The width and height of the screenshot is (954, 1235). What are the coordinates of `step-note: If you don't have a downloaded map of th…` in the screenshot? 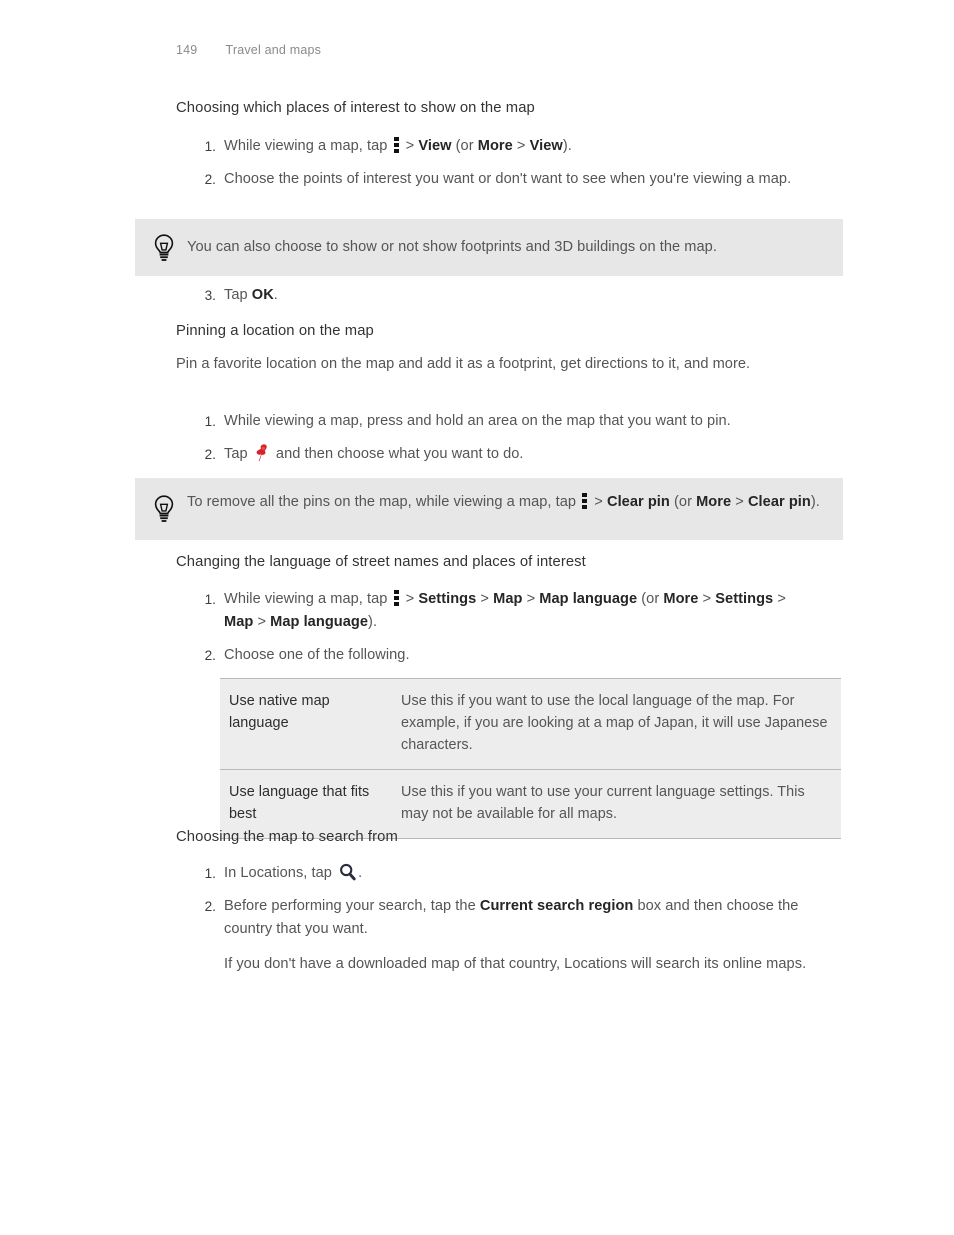 It's located at (515, 964).